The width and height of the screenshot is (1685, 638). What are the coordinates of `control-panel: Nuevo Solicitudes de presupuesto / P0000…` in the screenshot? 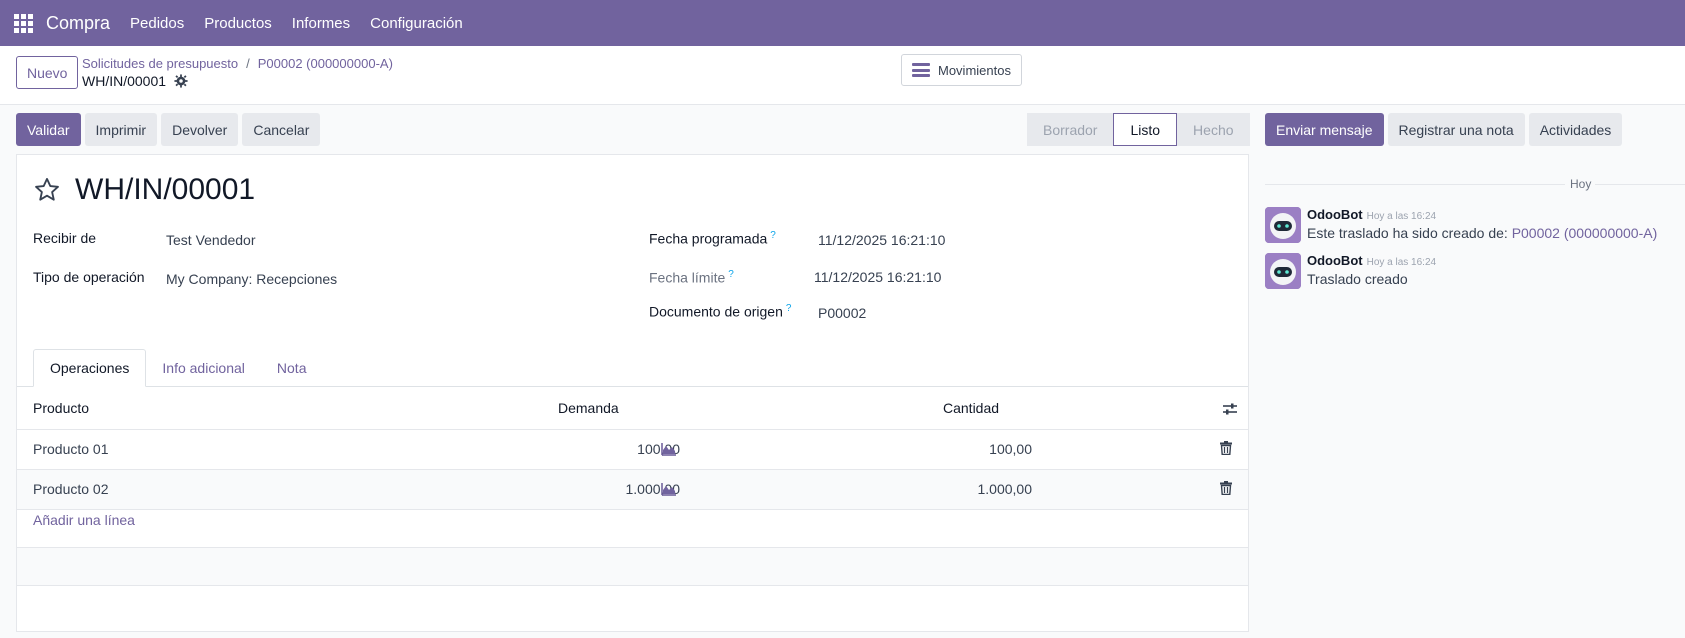 It's located at (842, 75).